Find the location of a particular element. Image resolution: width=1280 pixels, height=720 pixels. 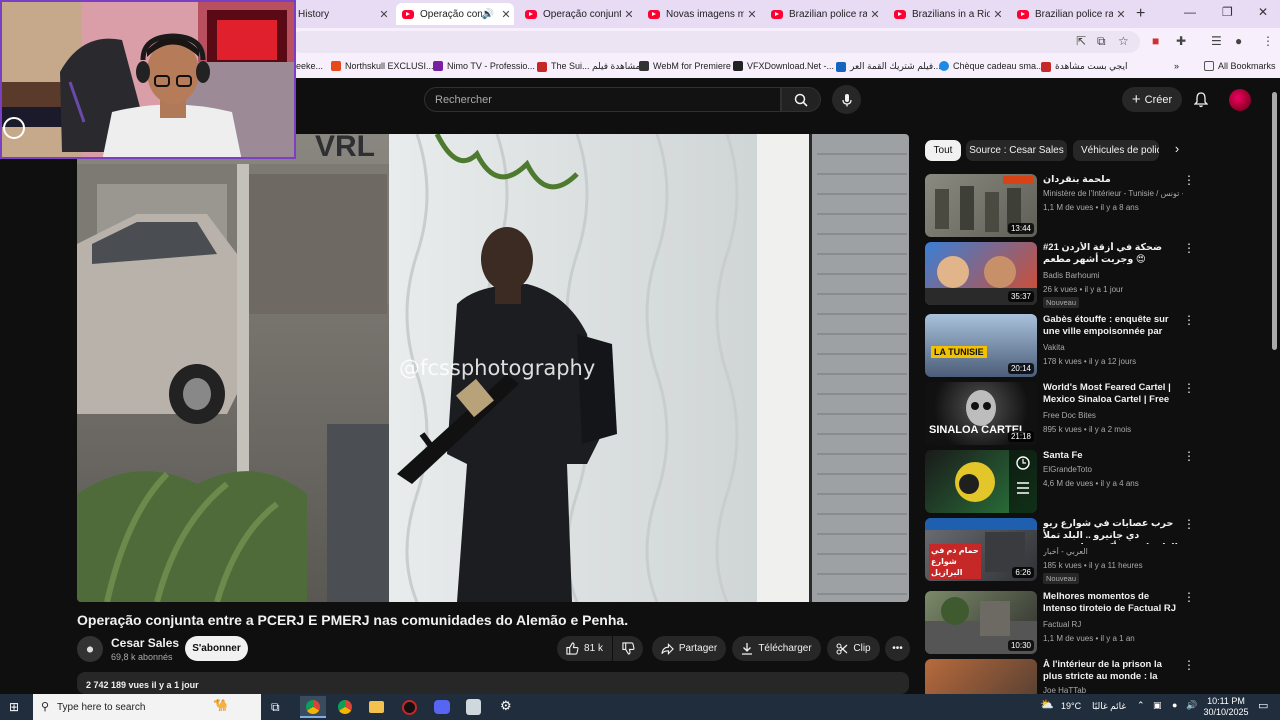

network-icon: ▣ is located at coordinates (1157, 705).